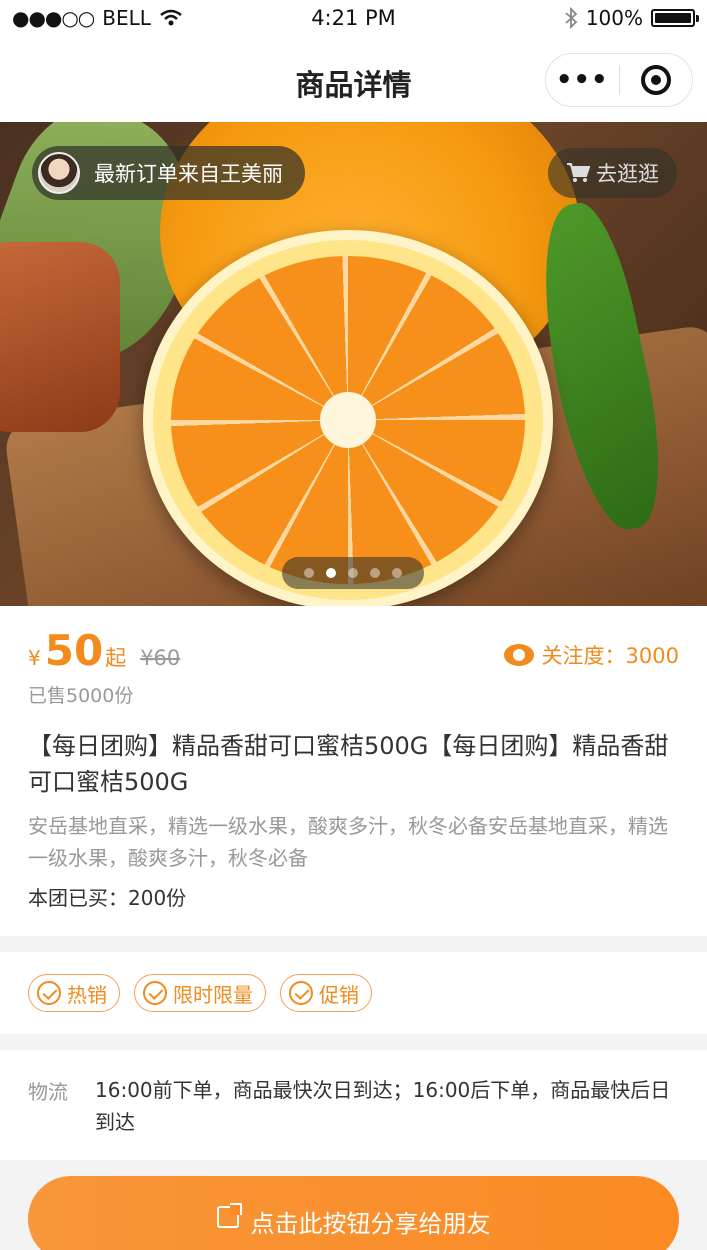 This screenshot has width=707, height=1250. I want to click on status-right: 100%, so click(631, 18).